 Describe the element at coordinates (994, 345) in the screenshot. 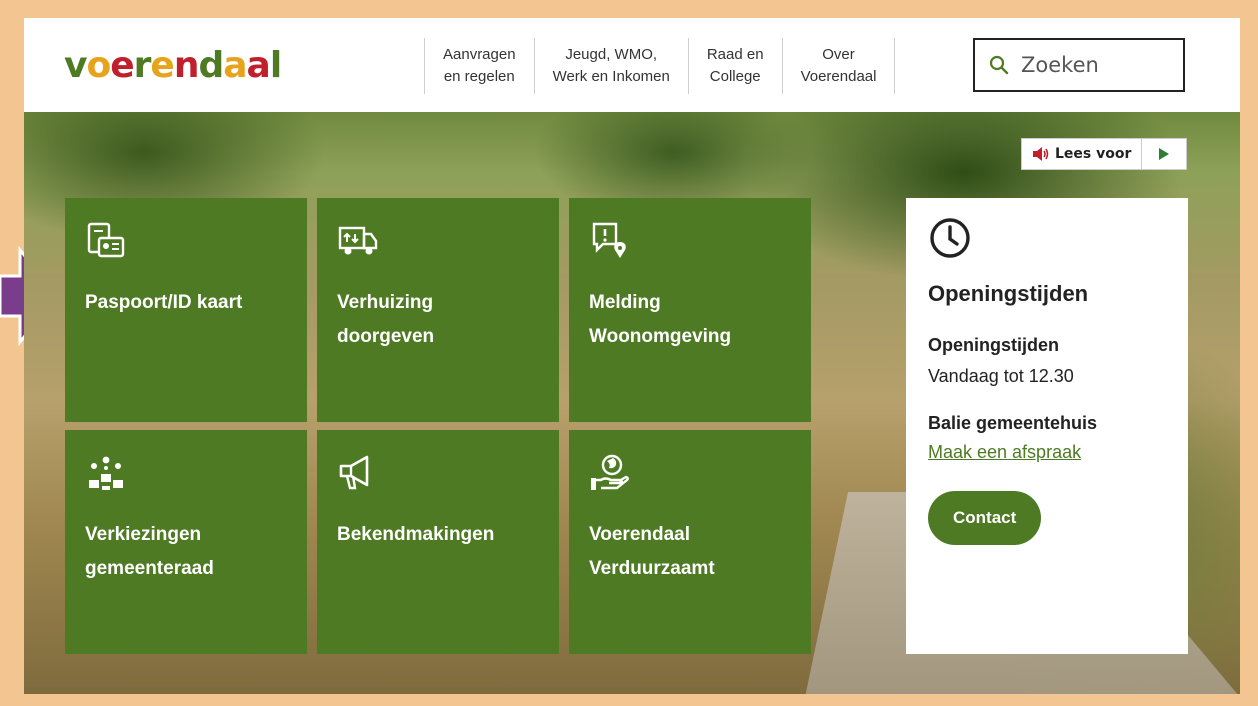

I see `opening-hours-subtitle: Openingstijden` at that location.